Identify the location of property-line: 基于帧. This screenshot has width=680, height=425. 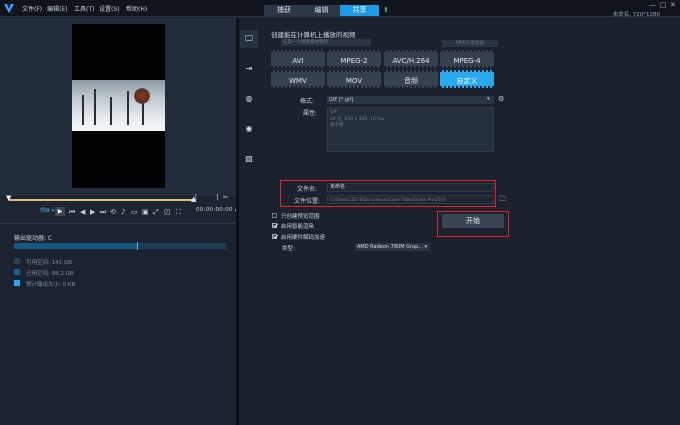
(337, 125).